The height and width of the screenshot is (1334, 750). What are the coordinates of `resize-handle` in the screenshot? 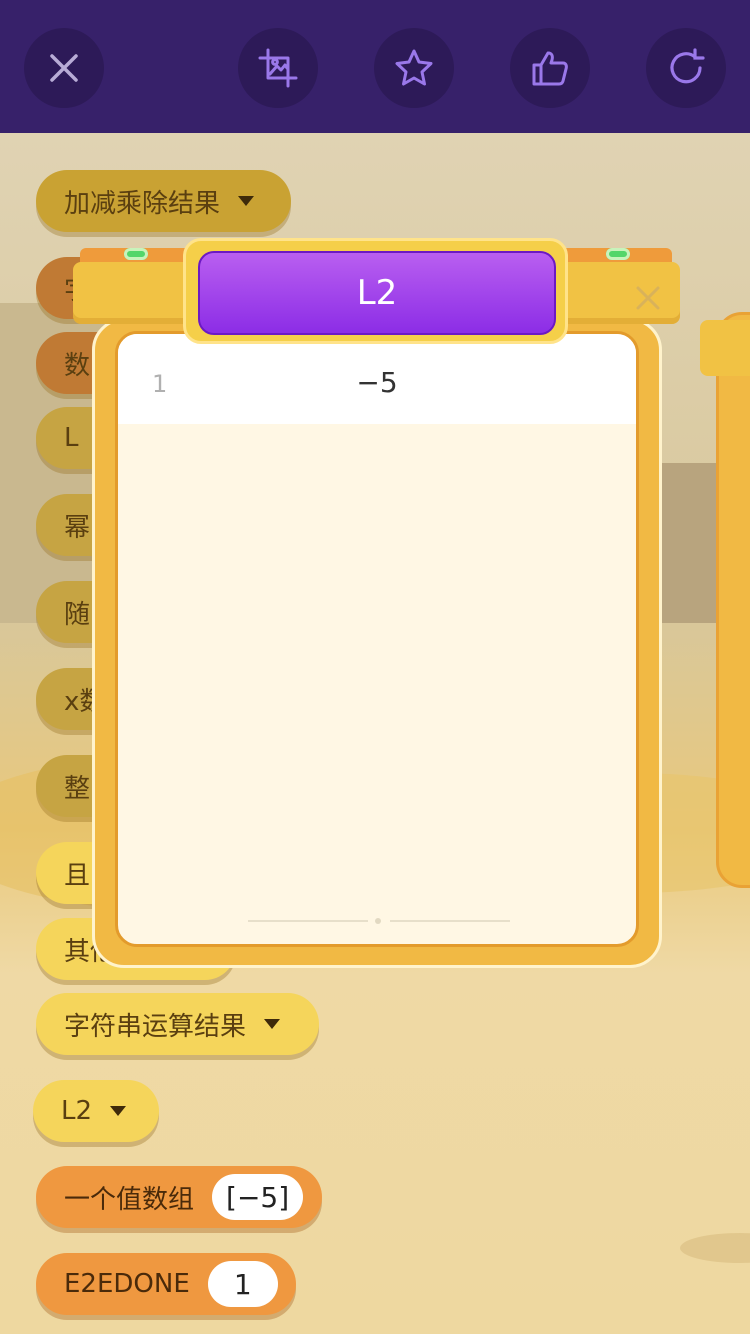 It's located at (379, 921).